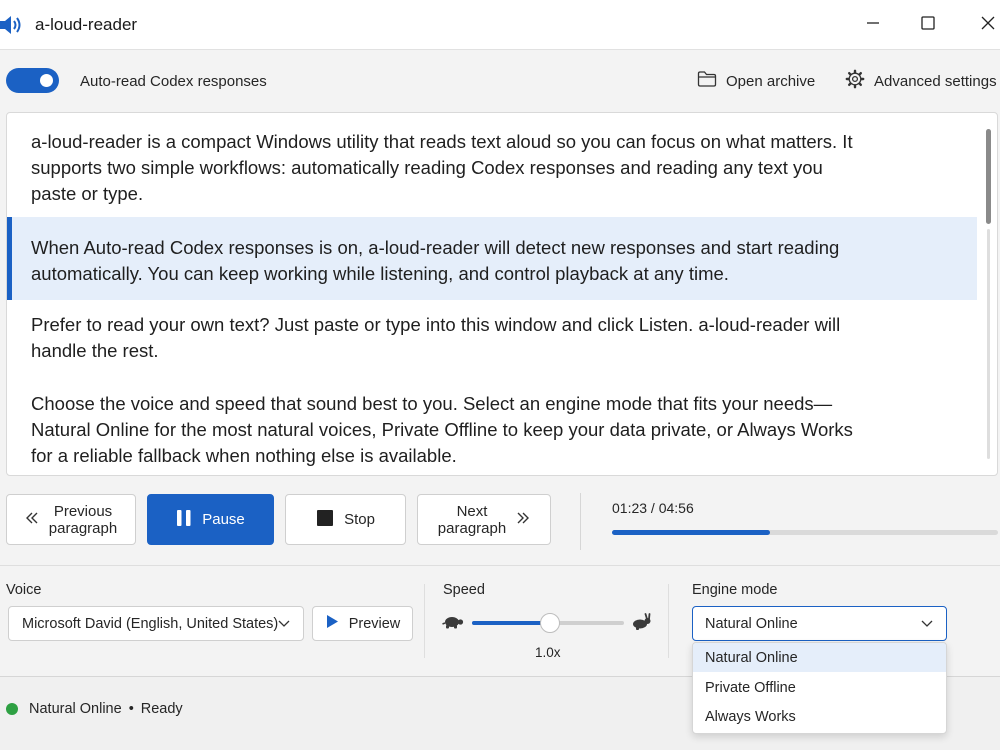 This screenshot has height=750, width=1000. What do you see at coordinates (75, 709) in the screenshot?
I see `status-engine: Natural Online` at bounding box center [75, 709].